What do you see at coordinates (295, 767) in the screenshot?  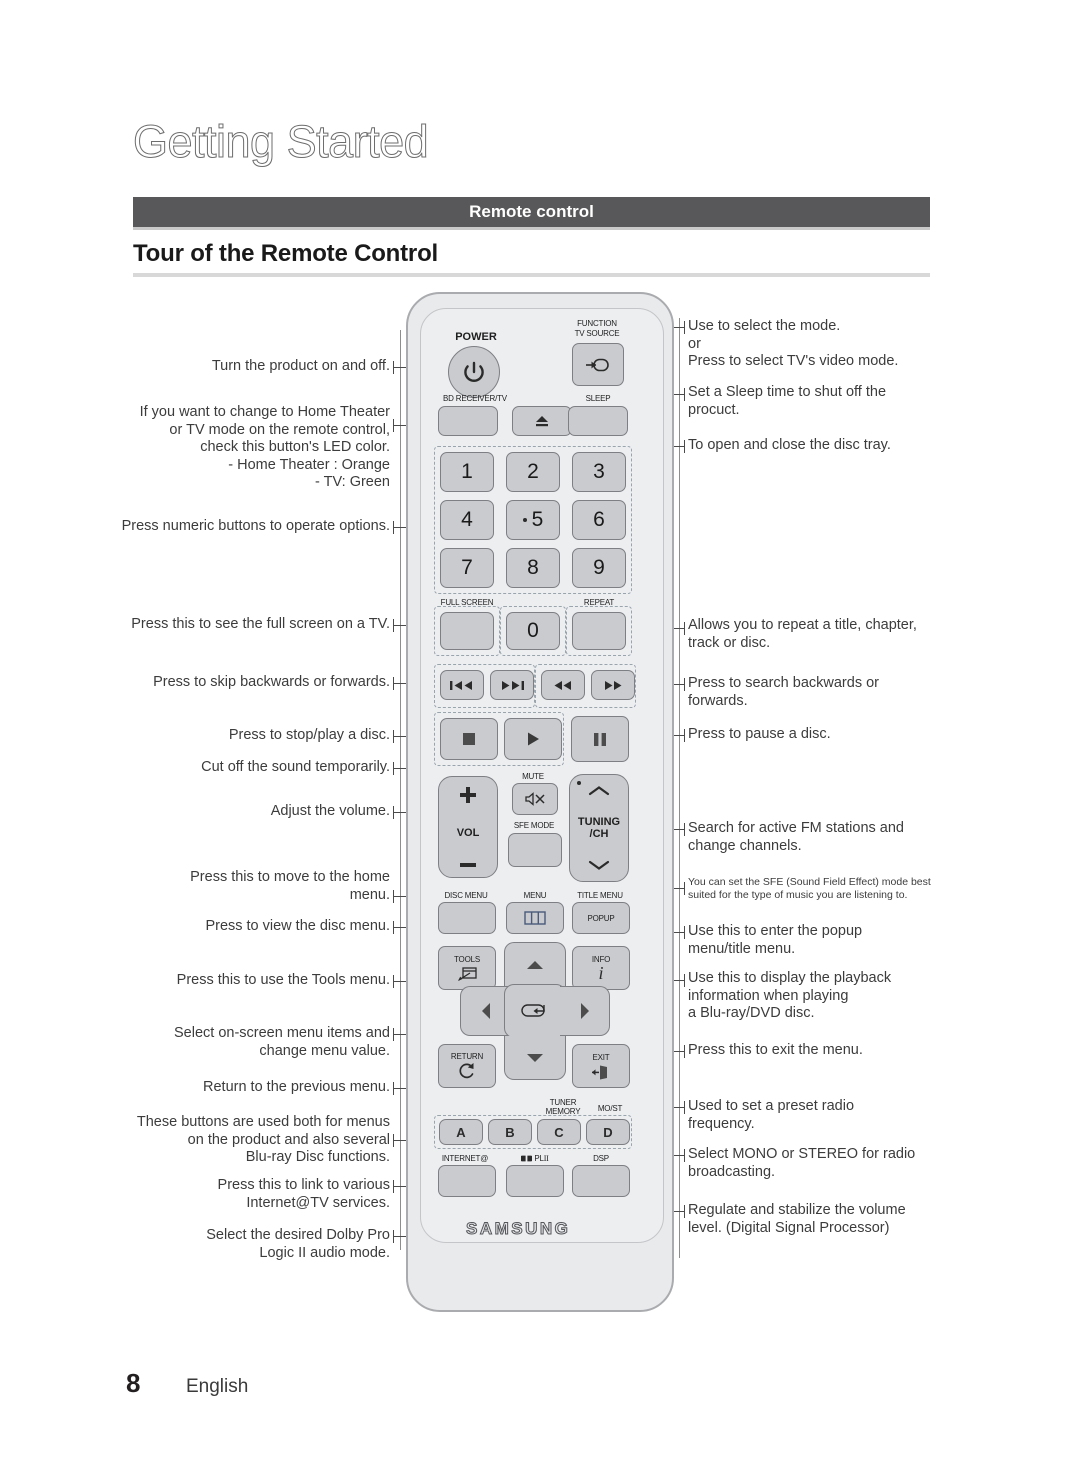 I see `callout-mute: Cut off the sound temporarily.` at bounding box center [295, 767].